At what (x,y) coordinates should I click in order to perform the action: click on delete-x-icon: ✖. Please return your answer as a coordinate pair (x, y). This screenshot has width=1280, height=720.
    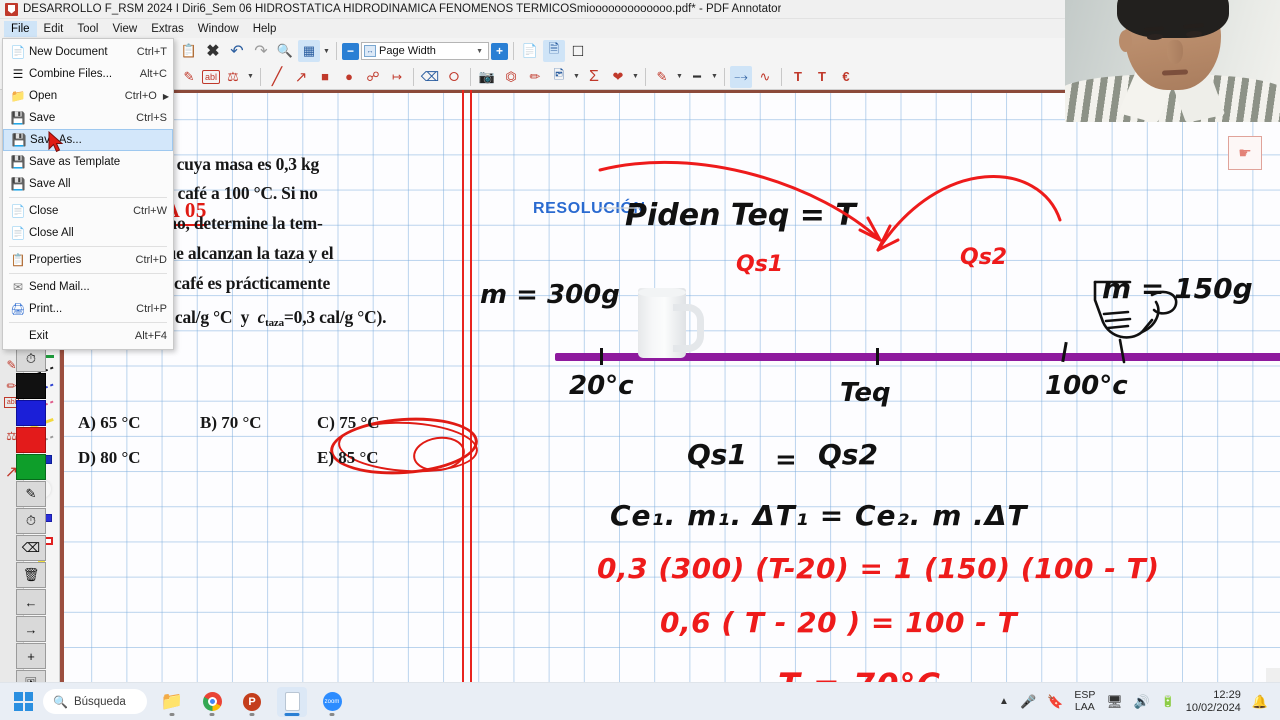
    Looking at the image, I should click on (213, 51).